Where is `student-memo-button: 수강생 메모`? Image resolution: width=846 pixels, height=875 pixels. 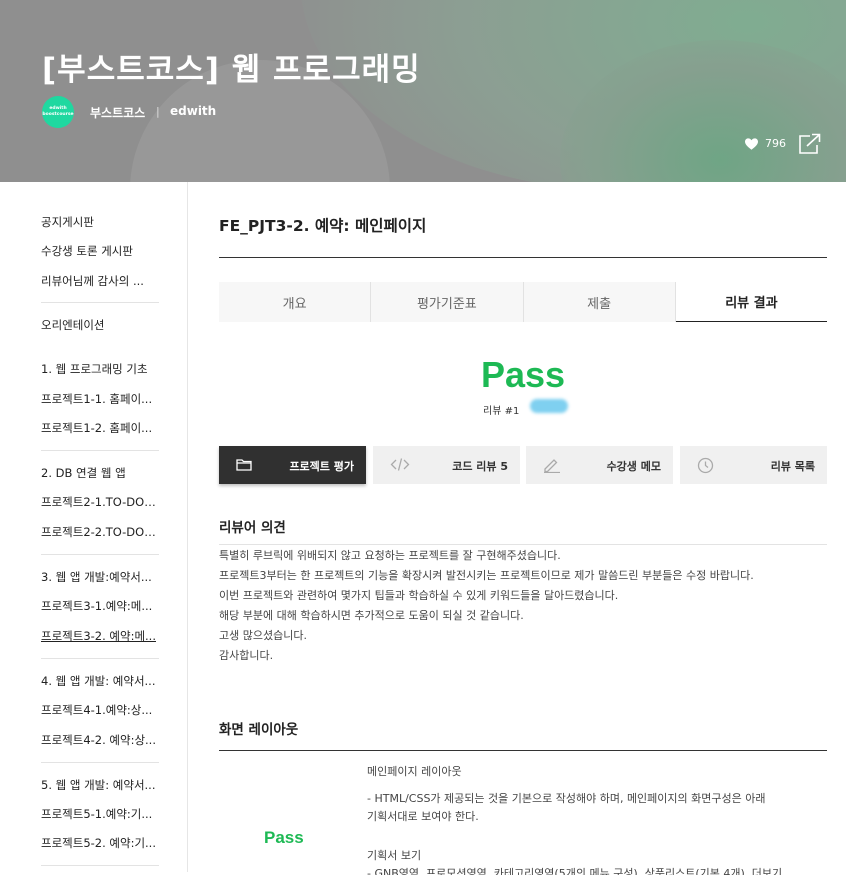 student-memo-button: 수강생 메모 is located at coordinates (599, 465).